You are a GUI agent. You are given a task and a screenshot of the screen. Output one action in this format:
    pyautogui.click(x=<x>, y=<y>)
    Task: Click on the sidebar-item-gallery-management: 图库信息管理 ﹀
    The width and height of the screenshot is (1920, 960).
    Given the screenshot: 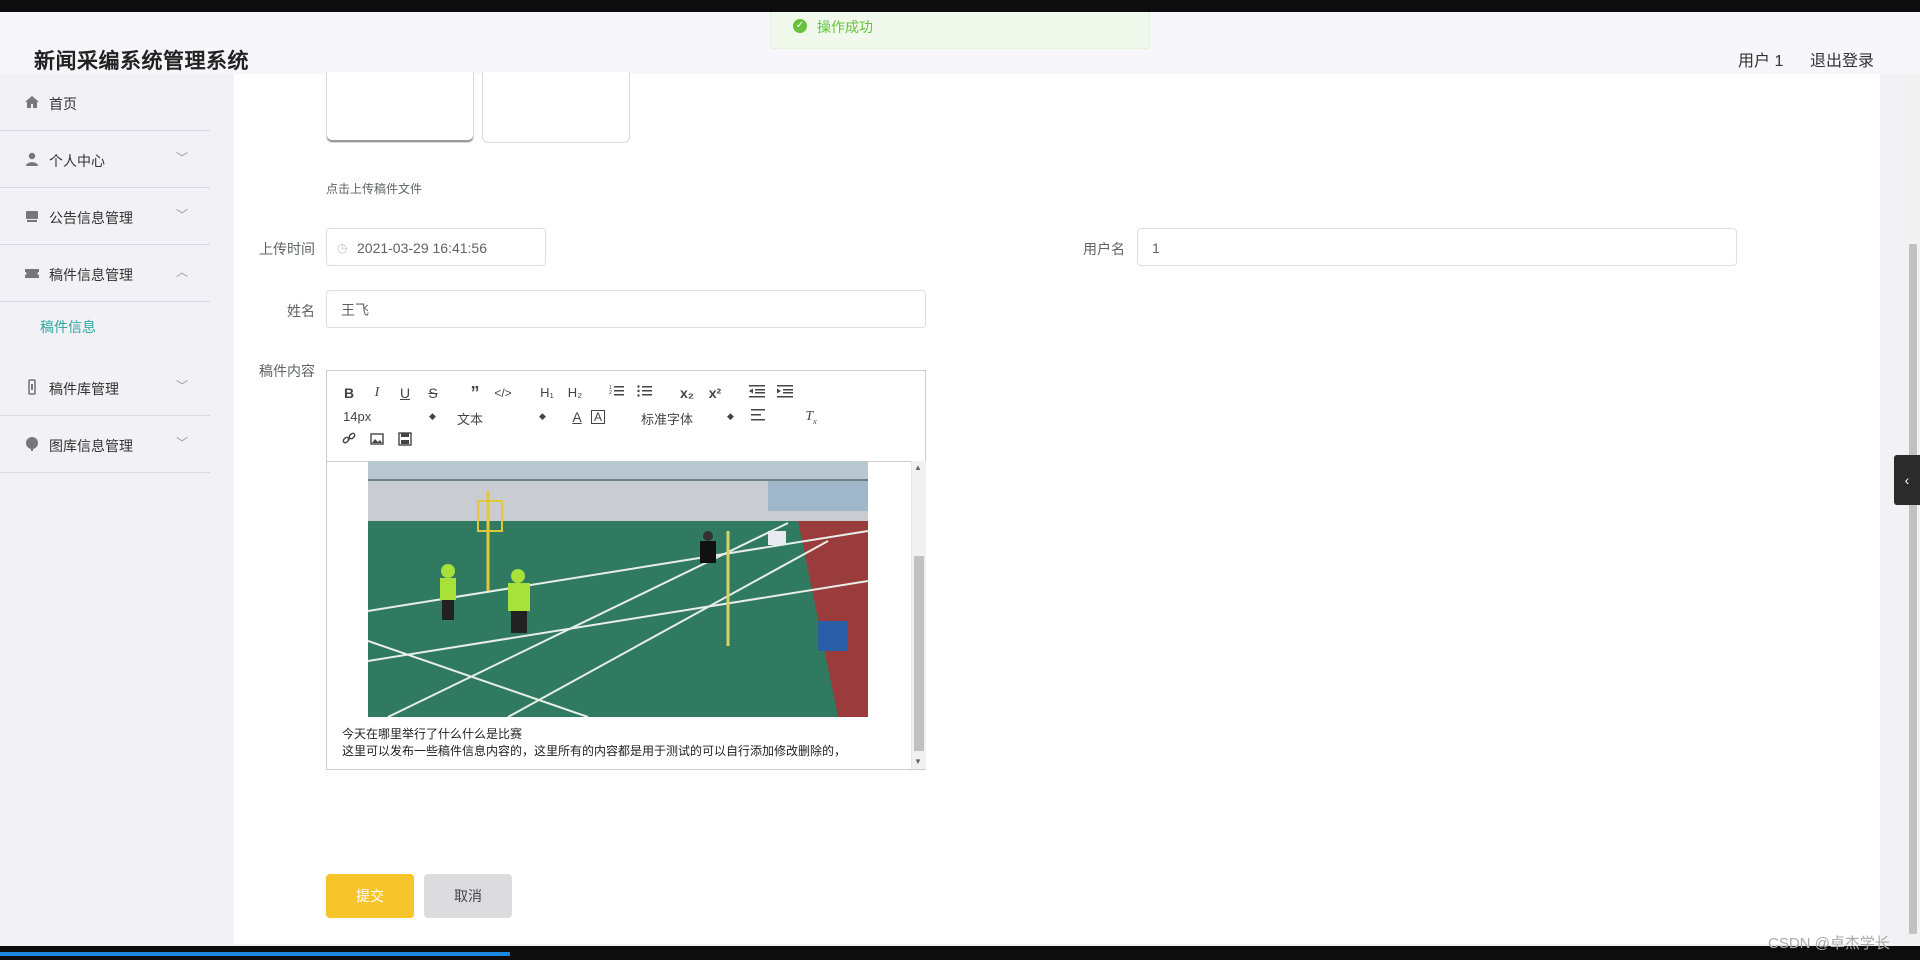 What is the action you would take?
    pyautogui.click(x=105, y=444)
    